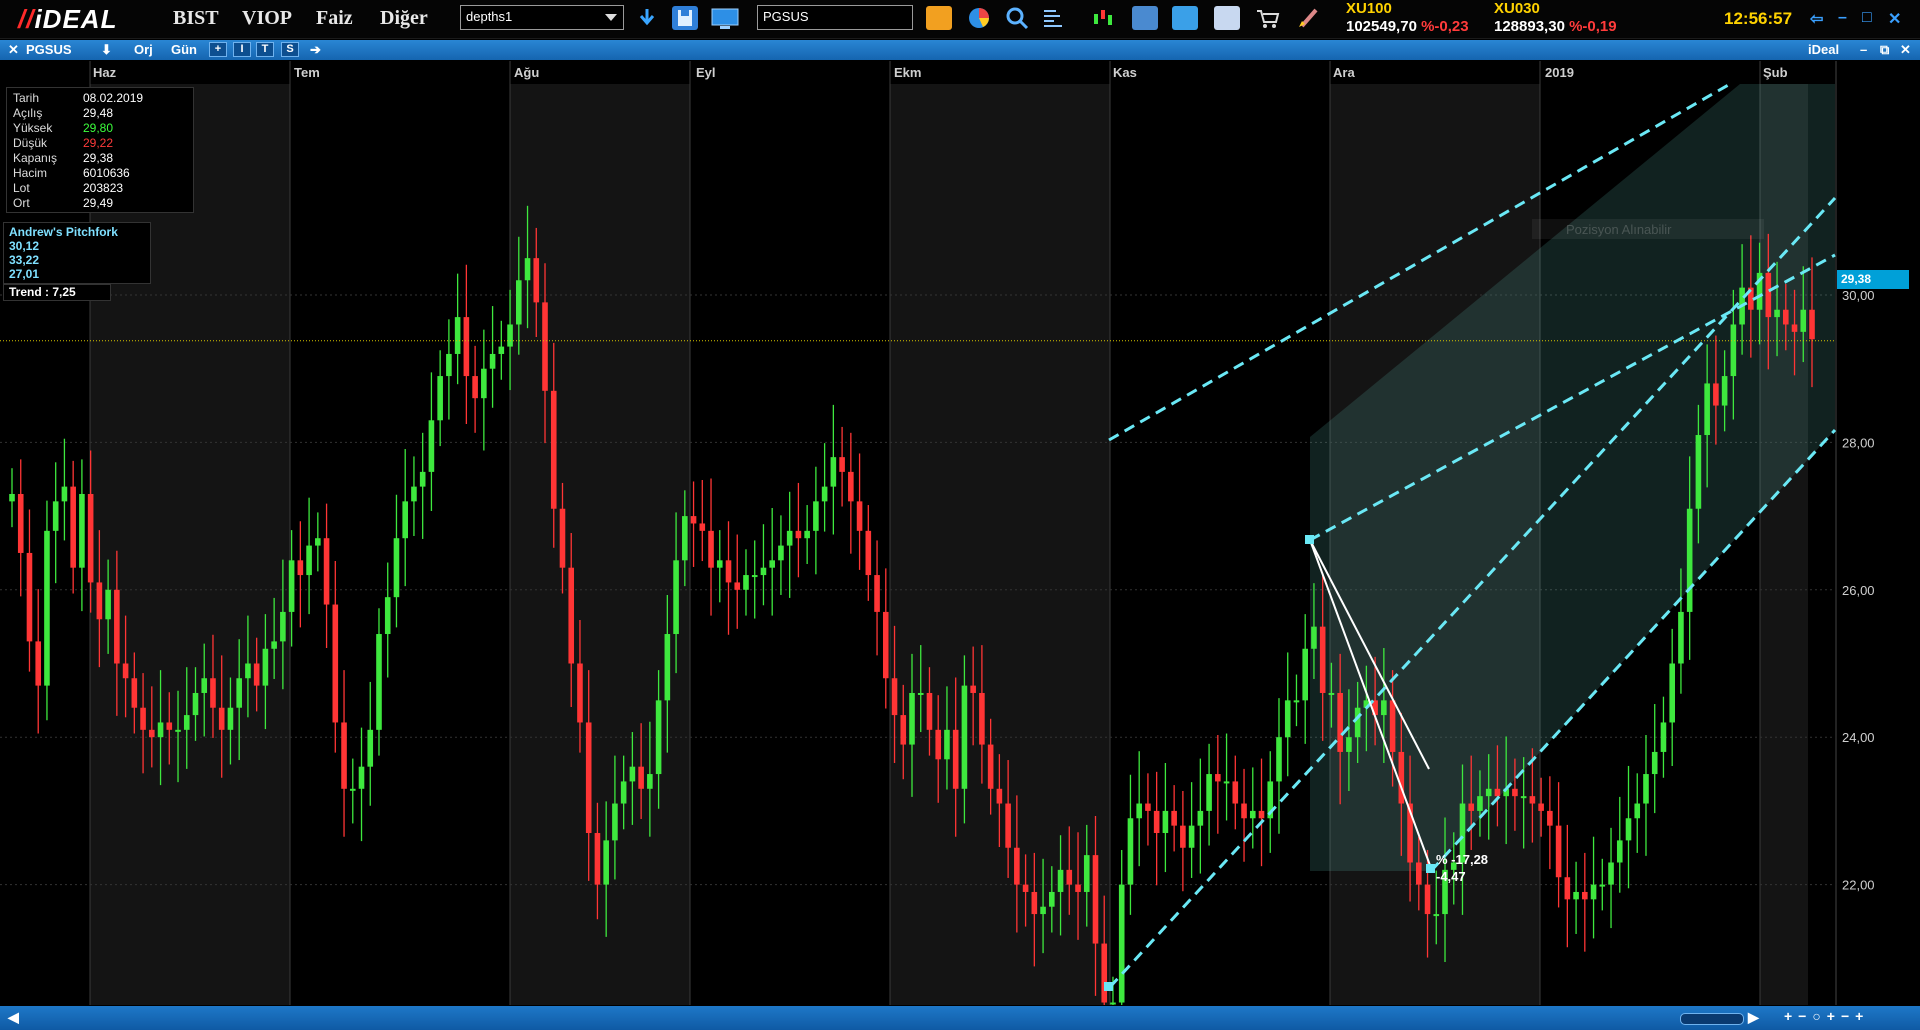 Image resolution: width=1920 pixels, height=1030 pixels. I want to click on month-label: Eyl, so click(706, 72).